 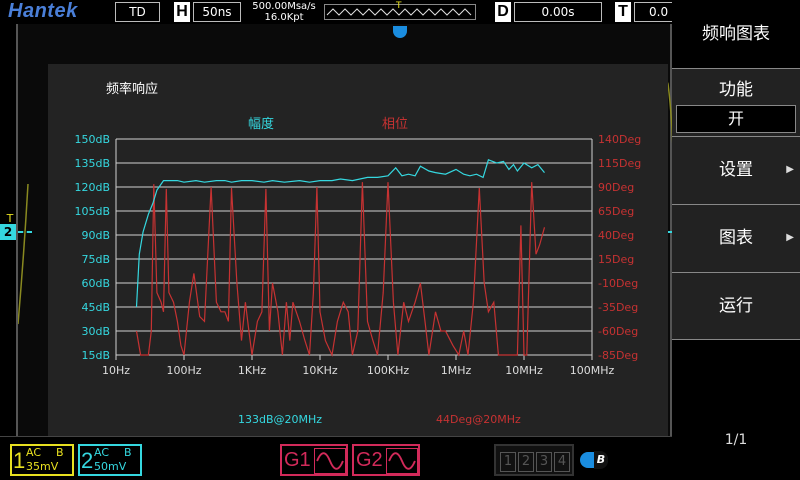 I want to click on timebase-value: 50ns, so click(x=217, y=12).